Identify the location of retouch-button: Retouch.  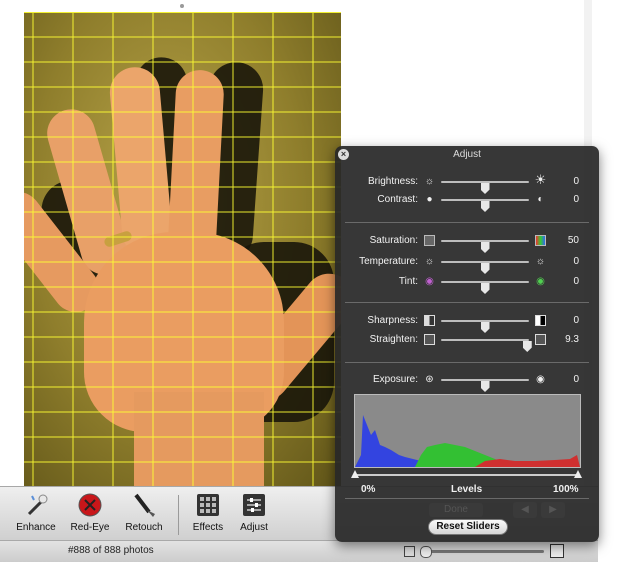
(144, 512).